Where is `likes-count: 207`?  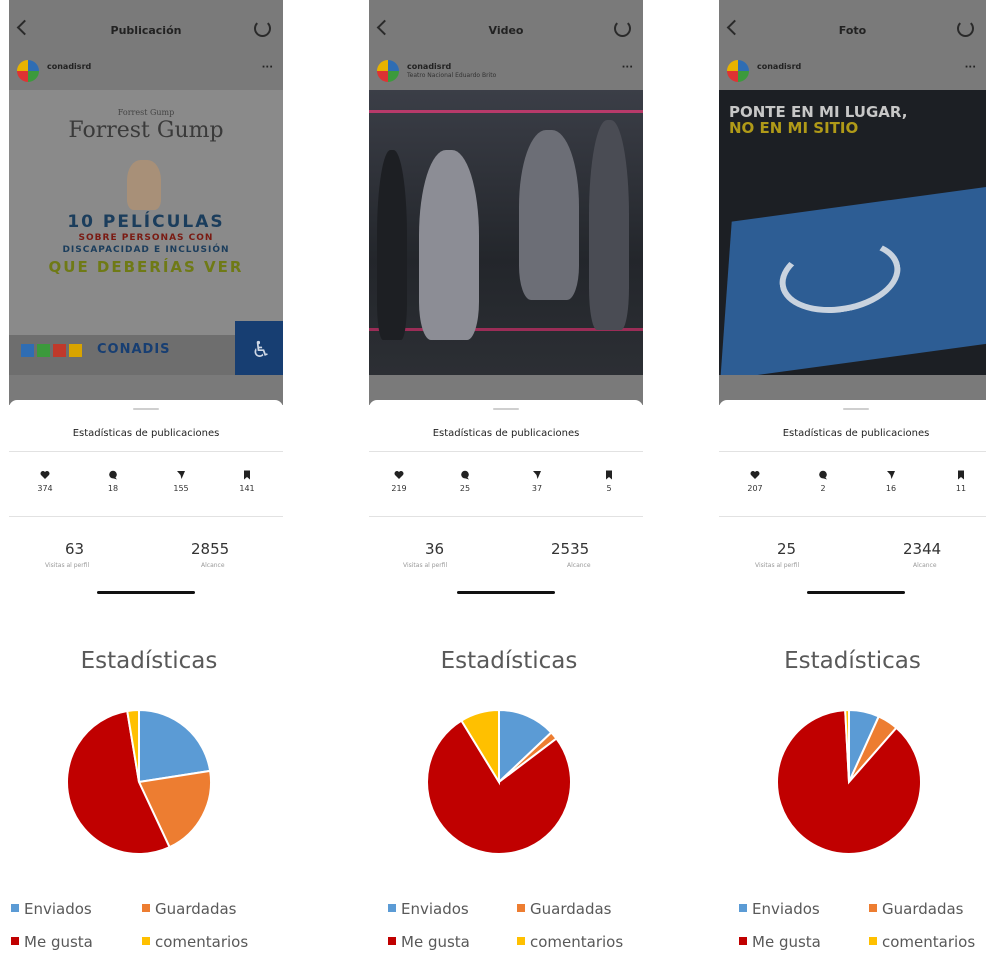
likes-count: 207 is located at coordinates (755, 488).